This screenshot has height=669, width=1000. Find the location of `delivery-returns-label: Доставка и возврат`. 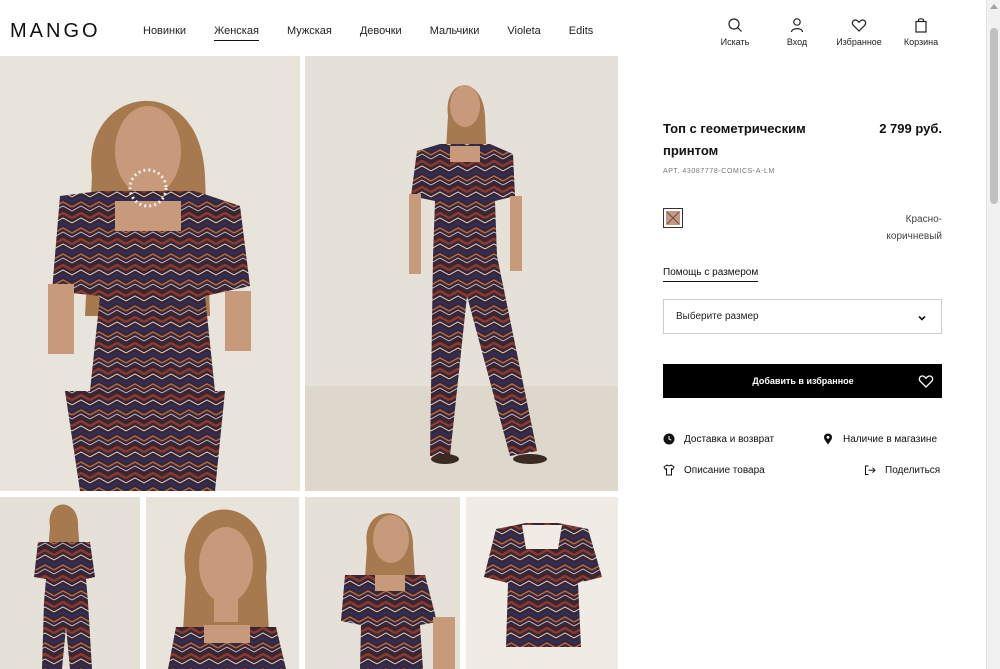

delivery-returns-label: Доставка и возврат is located at coordinates (729, 439).